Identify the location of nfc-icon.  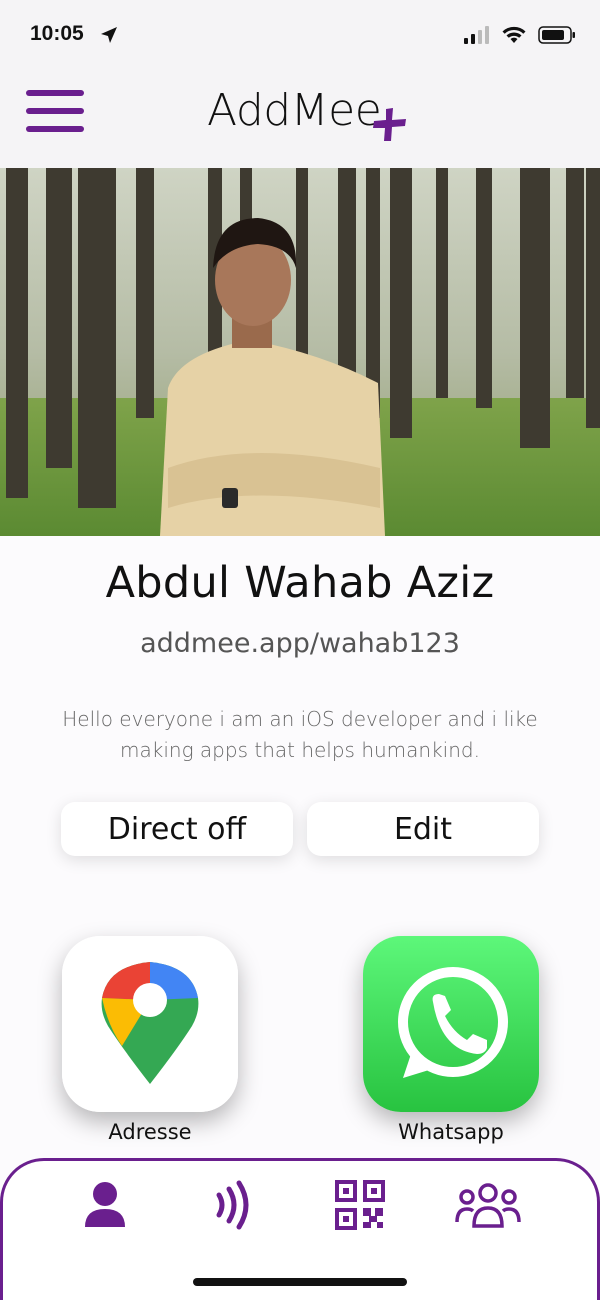
(232, 1205).